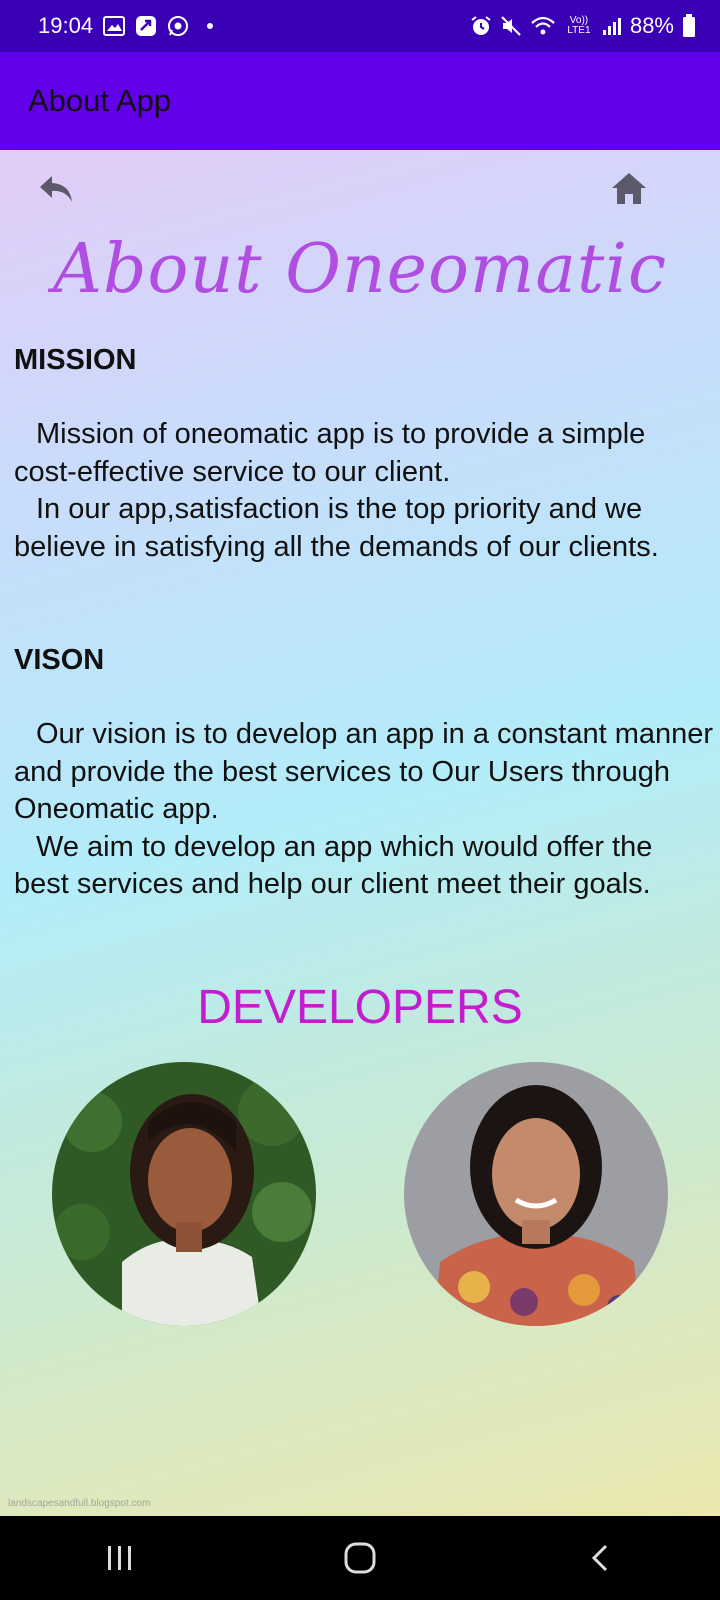 The height and width of the screenshot is (1600, 720). What do you see at coordinates (120, 1558) in the screenshot?
I see `recents-icon` at bounding box center [120, 1558].